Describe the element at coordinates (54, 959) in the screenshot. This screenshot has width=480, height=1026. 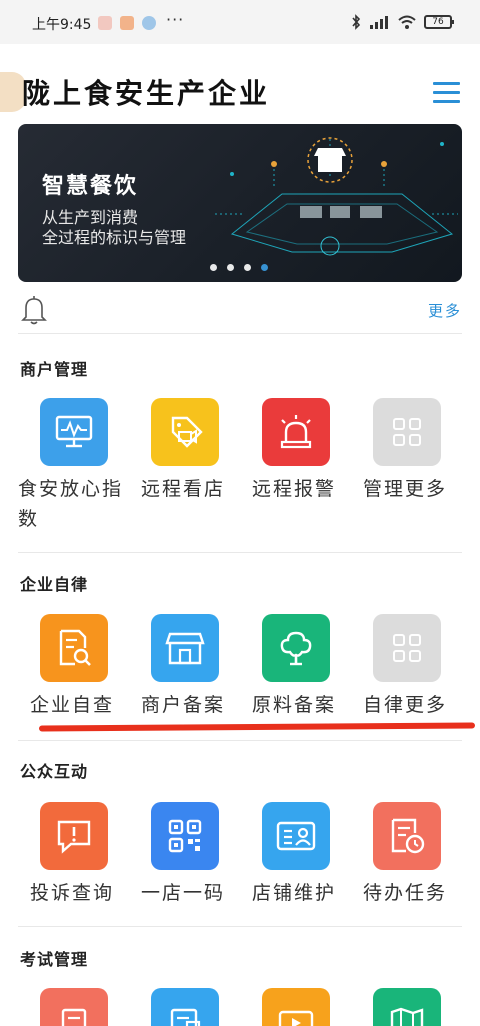
I see `section-title-exam-management: 考试管理` at that location.